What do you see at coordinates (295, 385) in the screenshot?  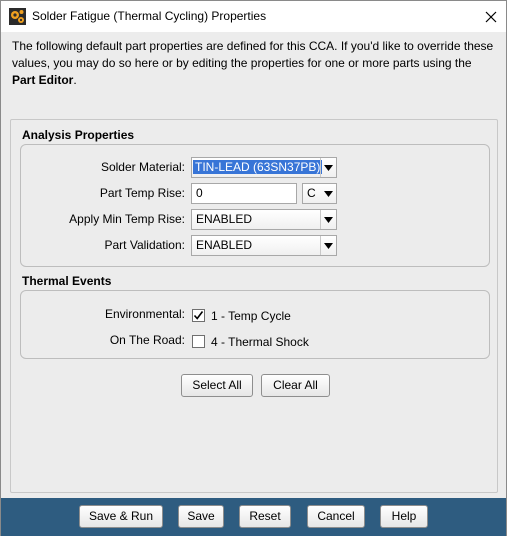 I see `clear-all-button: Clear All` at bounding box center [295, 385].